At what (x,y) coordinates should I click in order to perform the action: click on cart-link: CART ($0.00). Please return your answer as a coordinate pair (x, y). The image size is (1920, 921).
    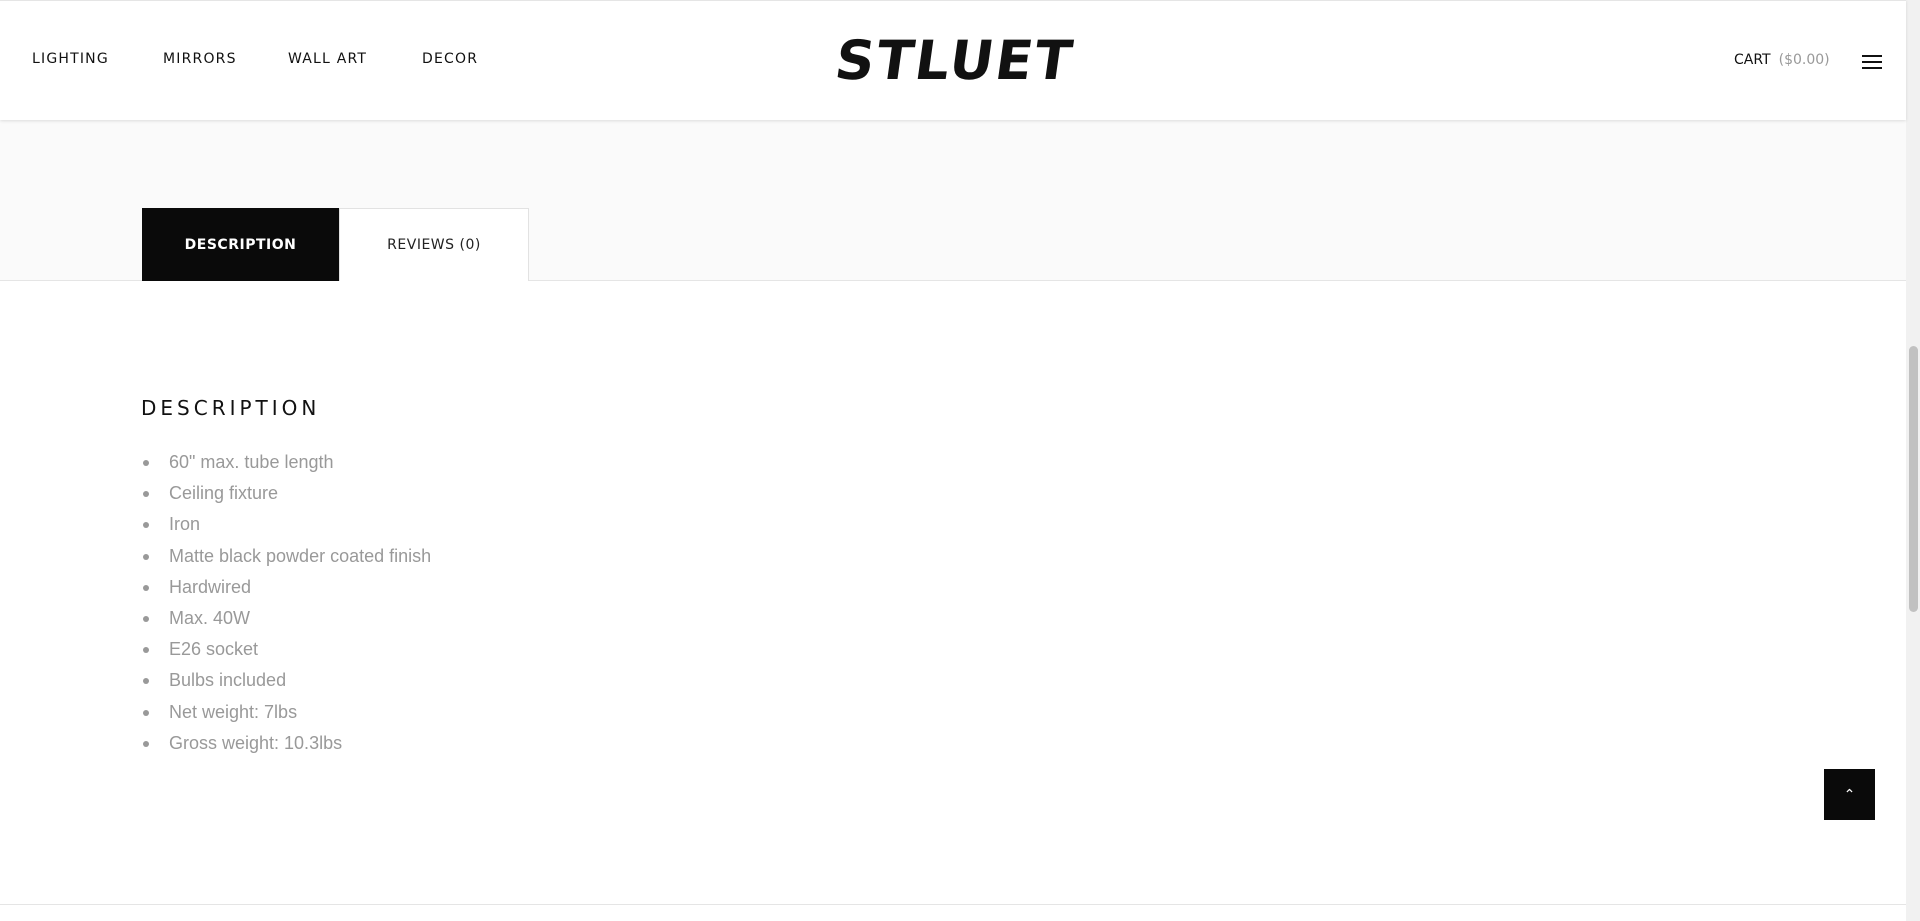
    Looking at the image, I should click on (1782, 60).